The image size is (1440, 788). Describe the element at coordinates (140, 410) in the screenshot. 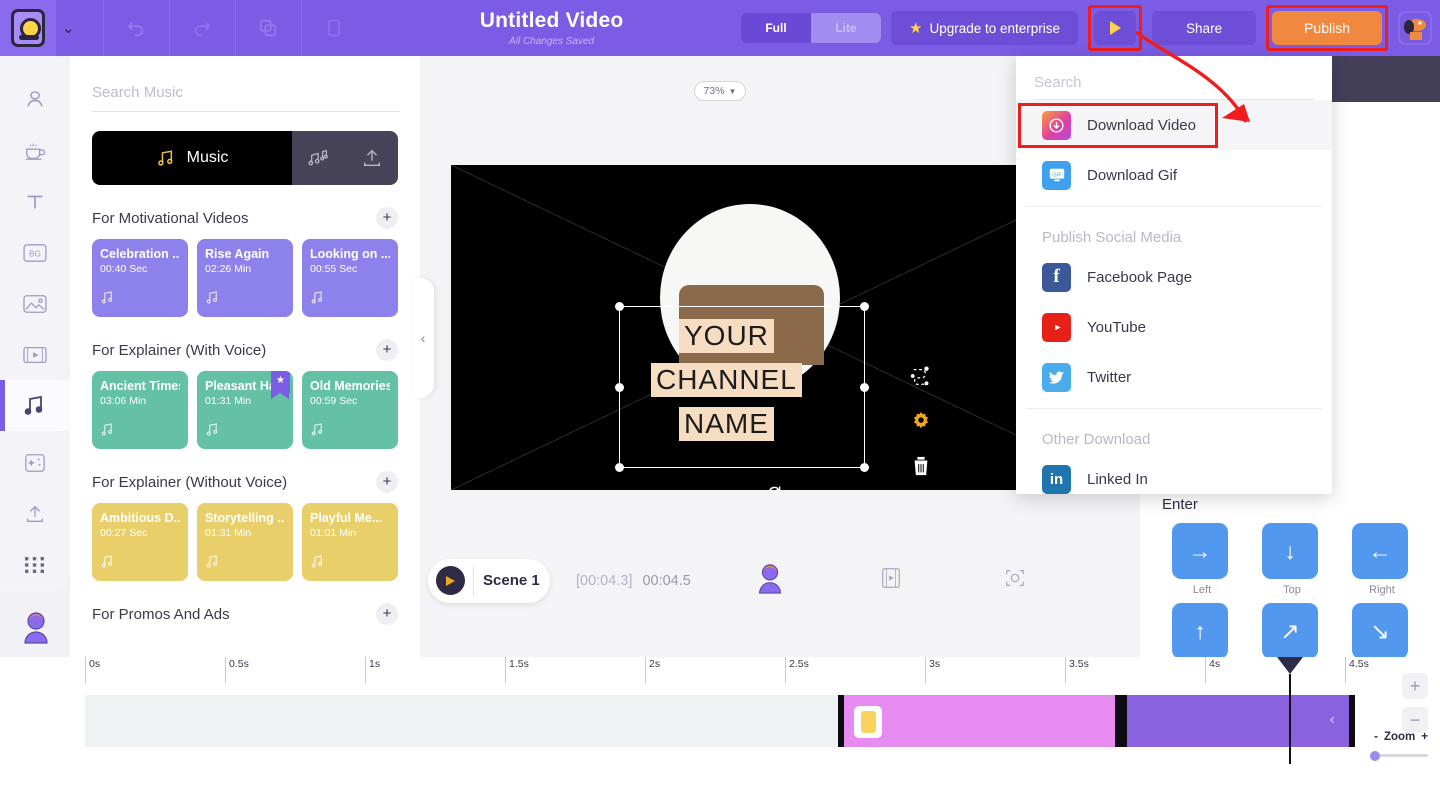

I see `music-card: Ancient Times 03:06 Min` at that location.